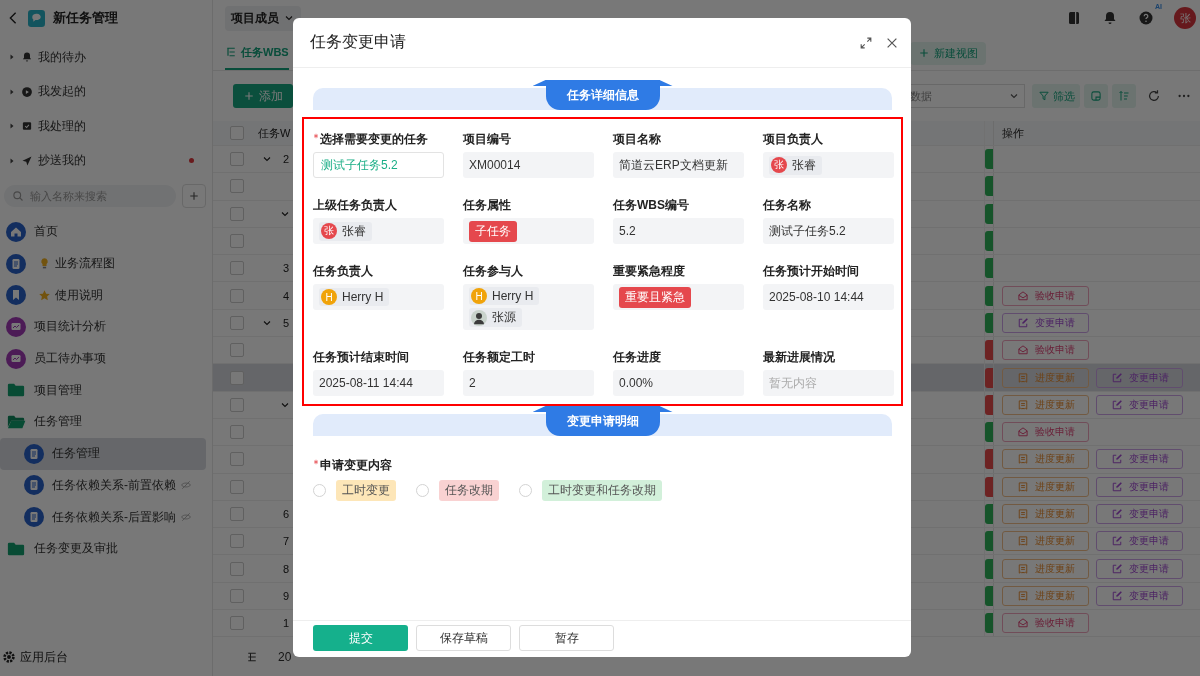 The height and width of the screenshot is (676, 1200). Describe the element at coordinates (285, 656) in the screenshot. I see `page-size: 20` at that location.